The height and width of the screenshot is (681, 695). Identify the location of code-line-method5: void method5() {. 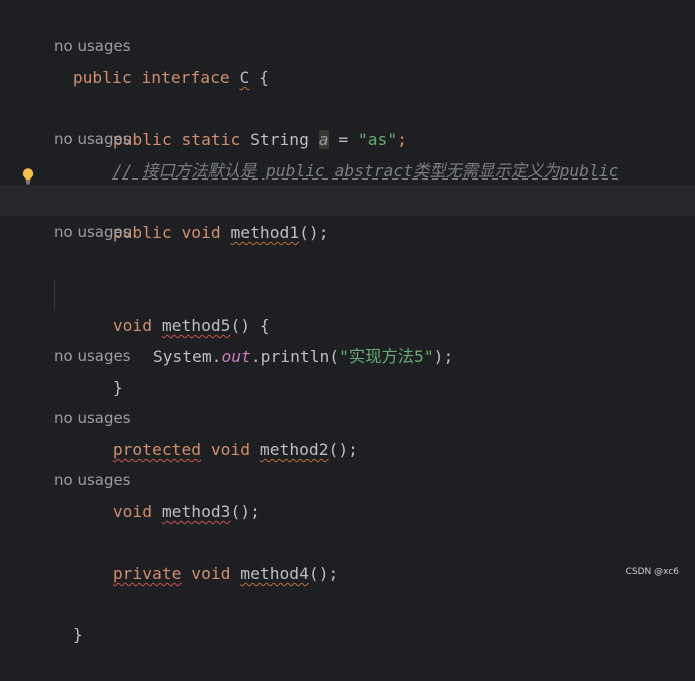
(347, 291).